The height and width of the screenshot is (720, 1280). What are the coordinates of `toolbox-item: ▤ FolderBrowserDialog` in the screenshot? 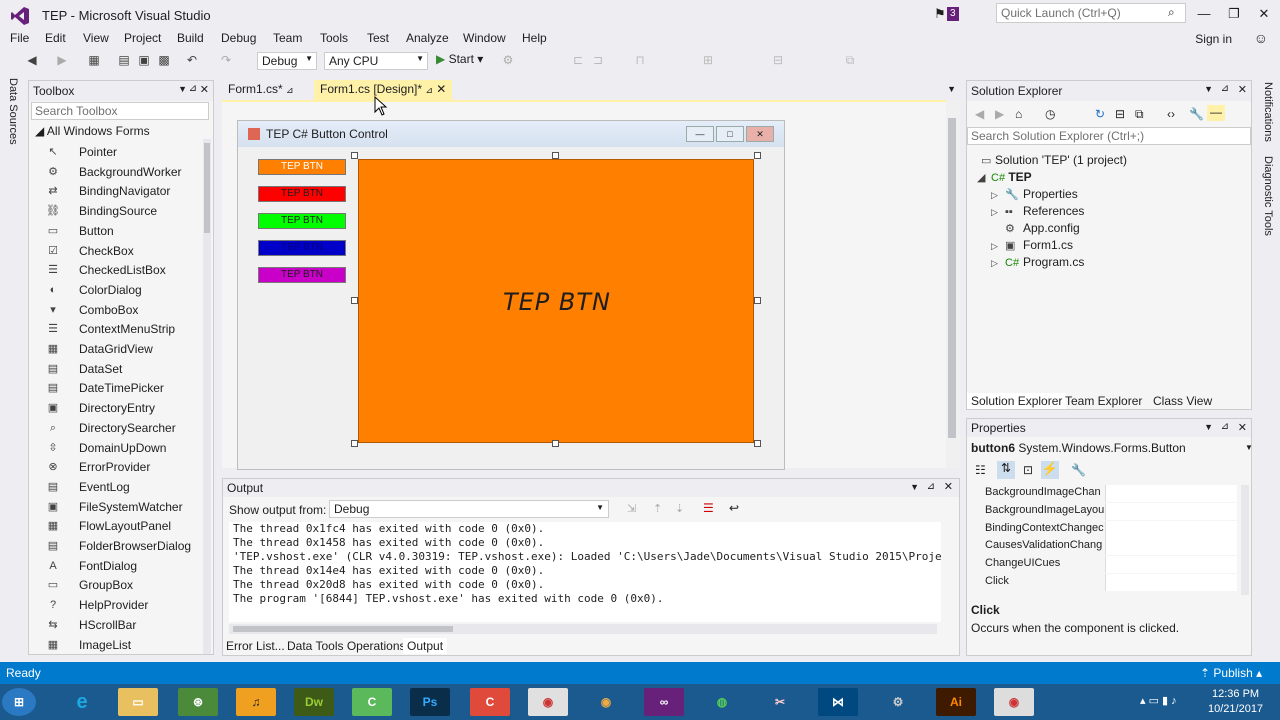 It's located at (125, 547).